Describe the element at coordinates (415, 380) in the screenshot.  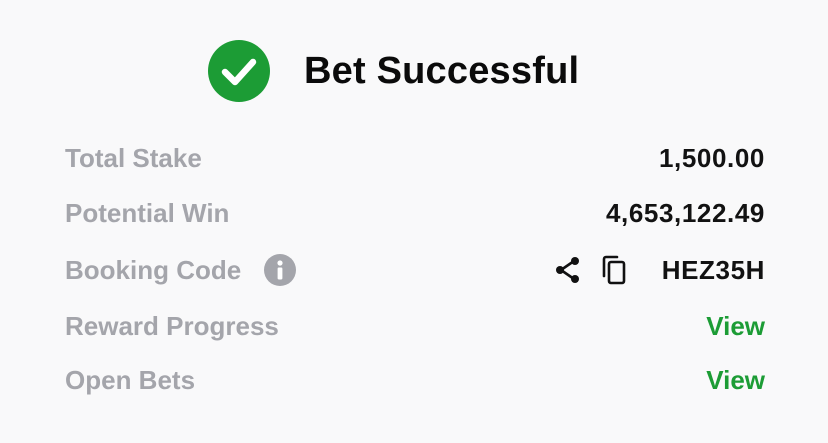
I see `open-bets-row: Open Bets View` at that location.